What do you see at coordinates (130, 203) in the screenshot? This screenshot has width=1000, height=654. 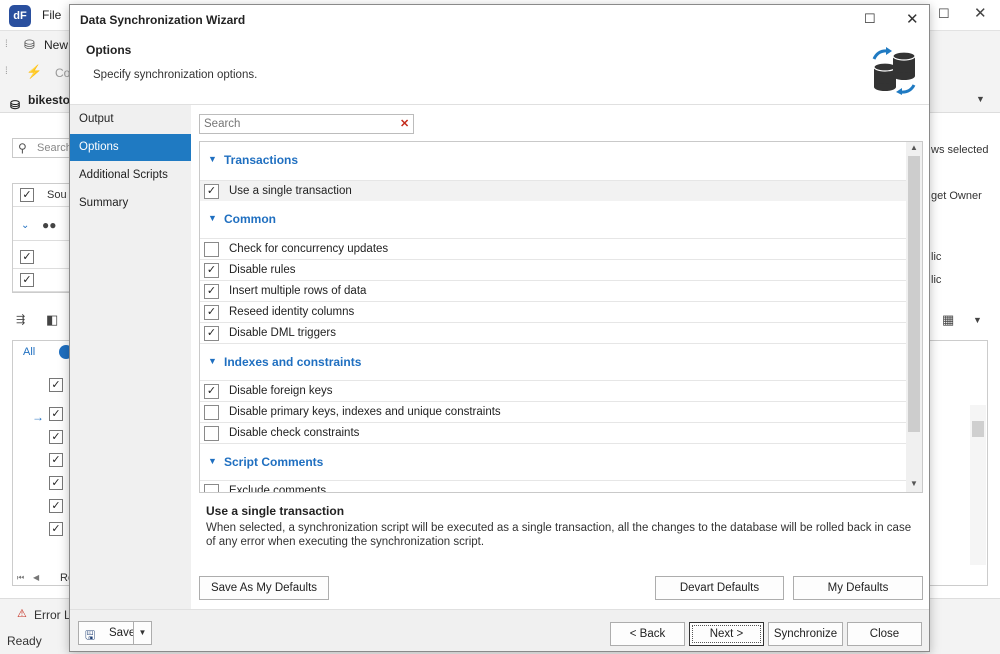 I see `nav-item-summary: Summary` at bounding box center [130, 203].